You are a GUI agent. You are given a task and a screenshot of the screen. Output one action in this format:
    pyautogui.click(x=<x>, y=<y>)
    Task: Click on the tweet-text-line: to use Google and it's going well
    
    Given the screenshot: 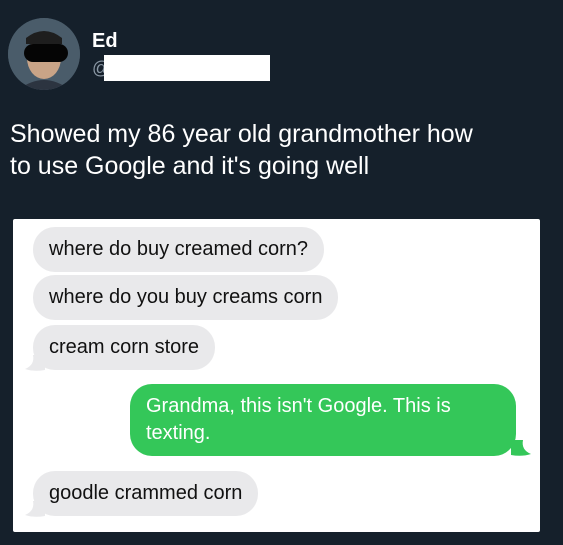 What is the action you would take?
    pyautogui.click(x=190, y=166)
    